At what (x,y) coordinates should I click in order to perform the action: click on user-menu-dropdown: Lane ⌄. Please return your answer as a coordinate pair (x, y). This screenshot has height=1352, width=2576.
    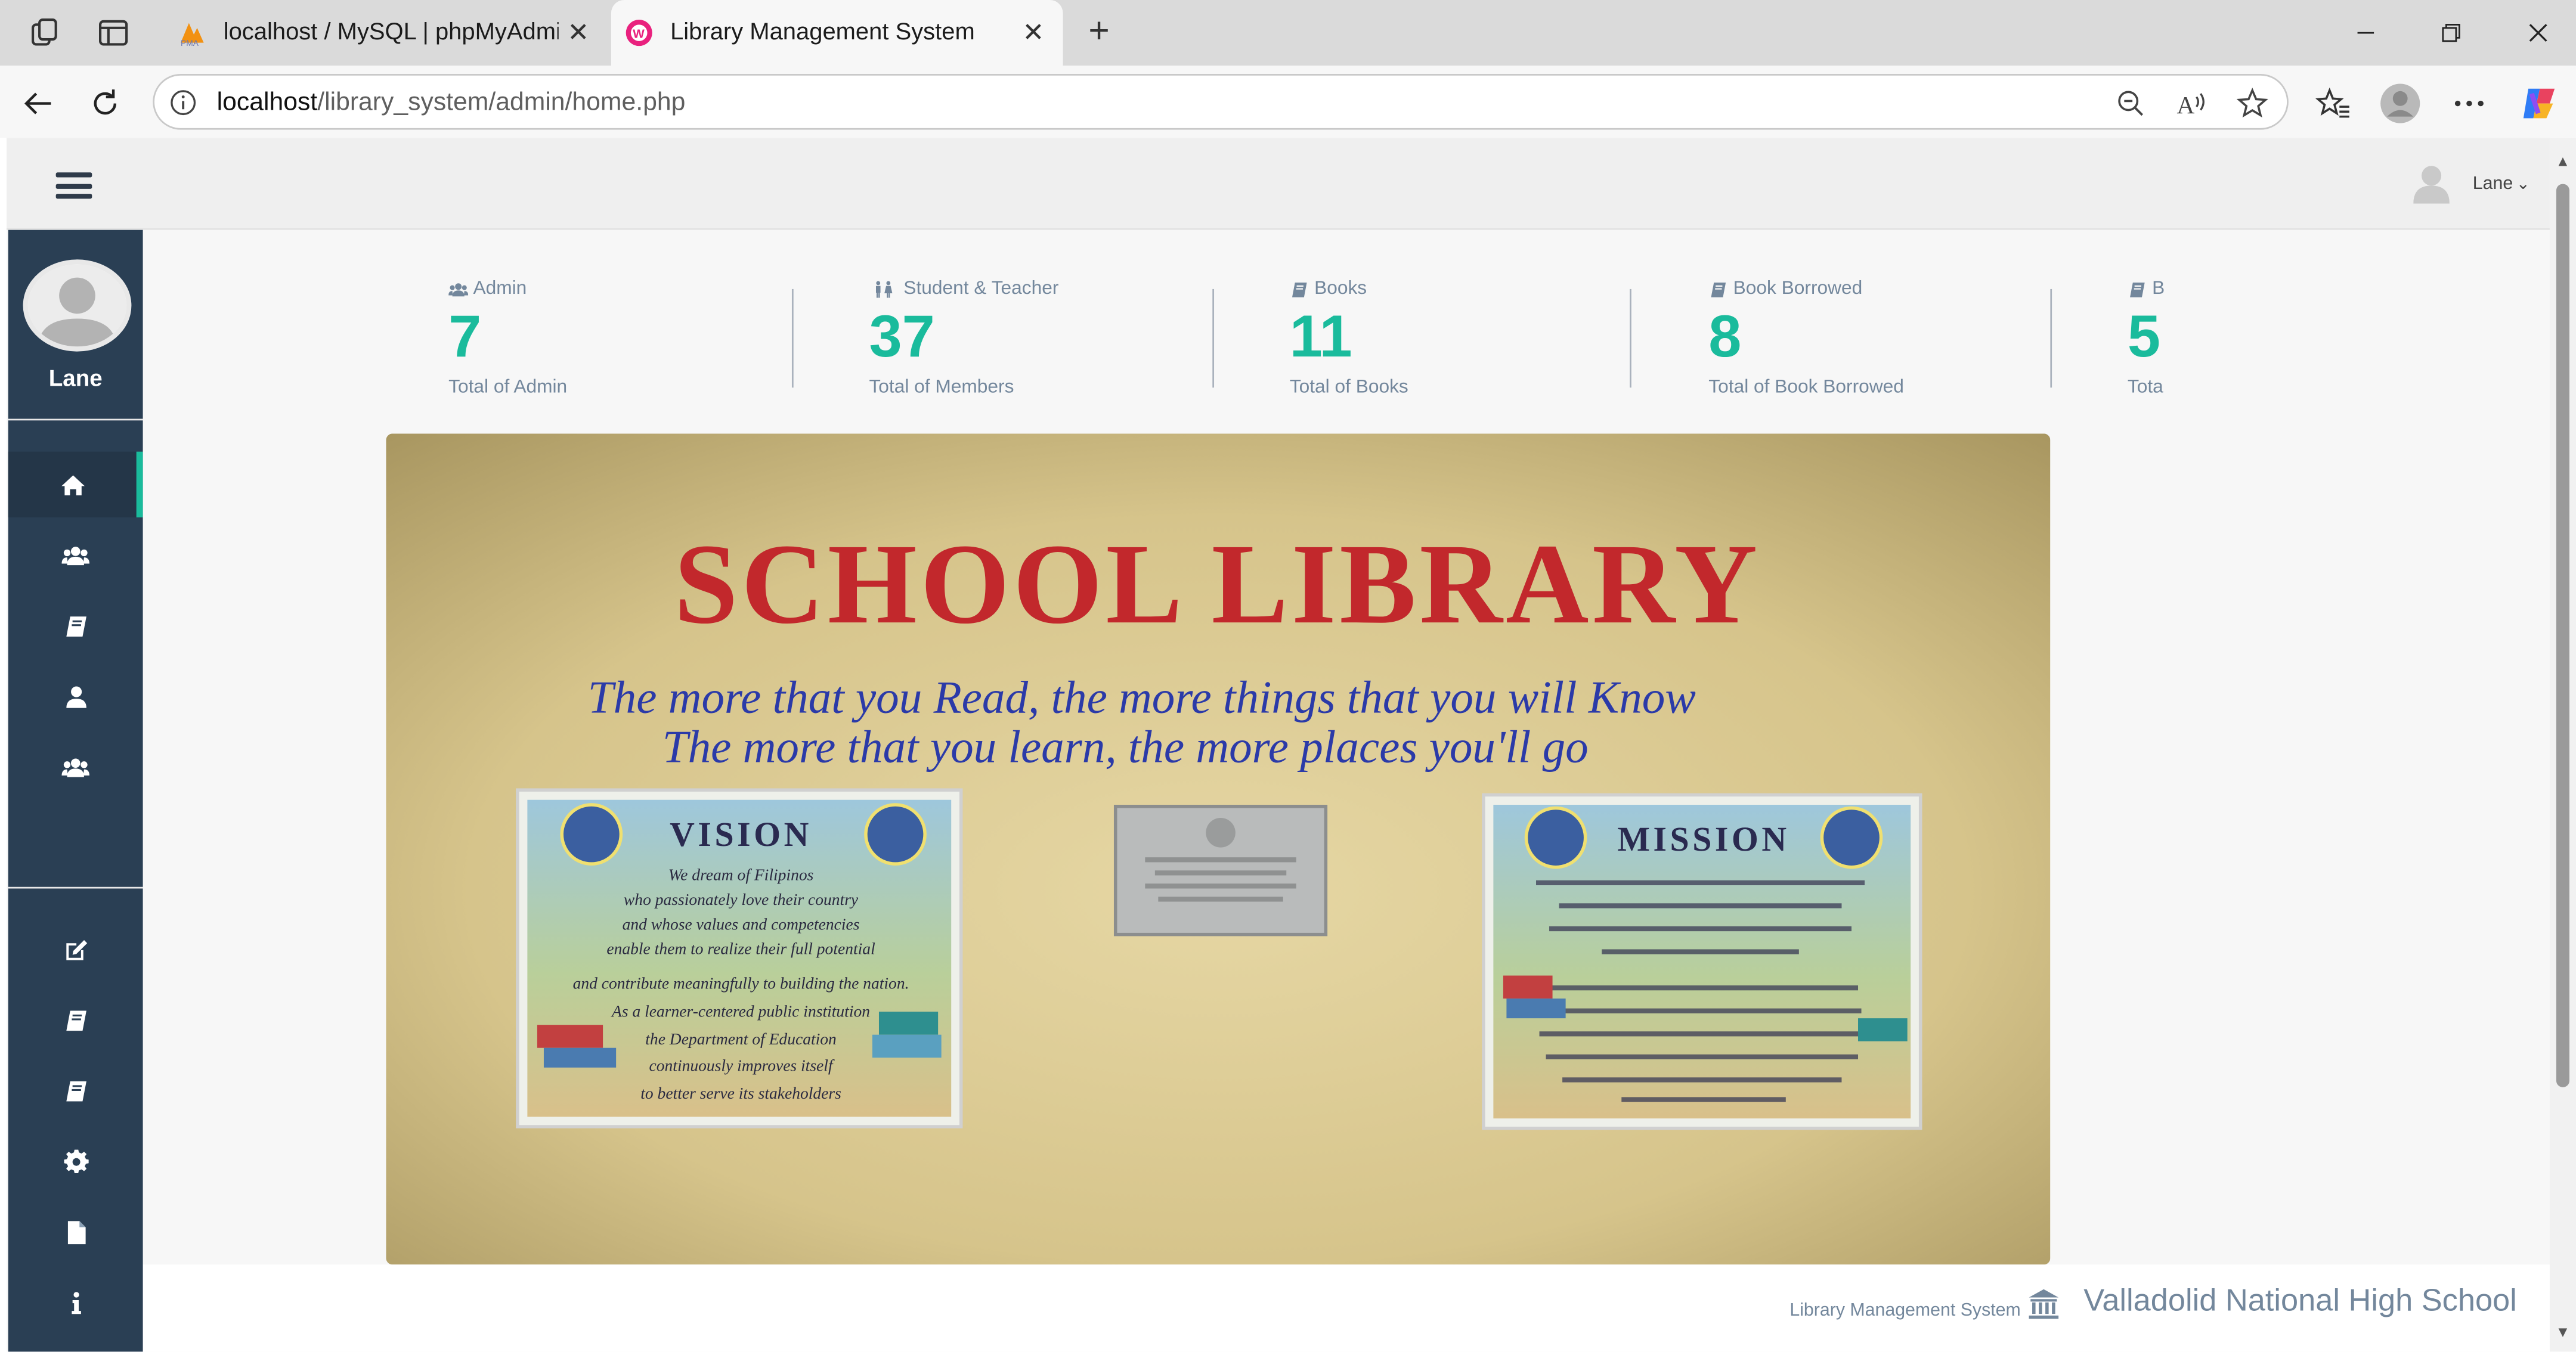
    Looking at the image, I should click on (2471, 184).